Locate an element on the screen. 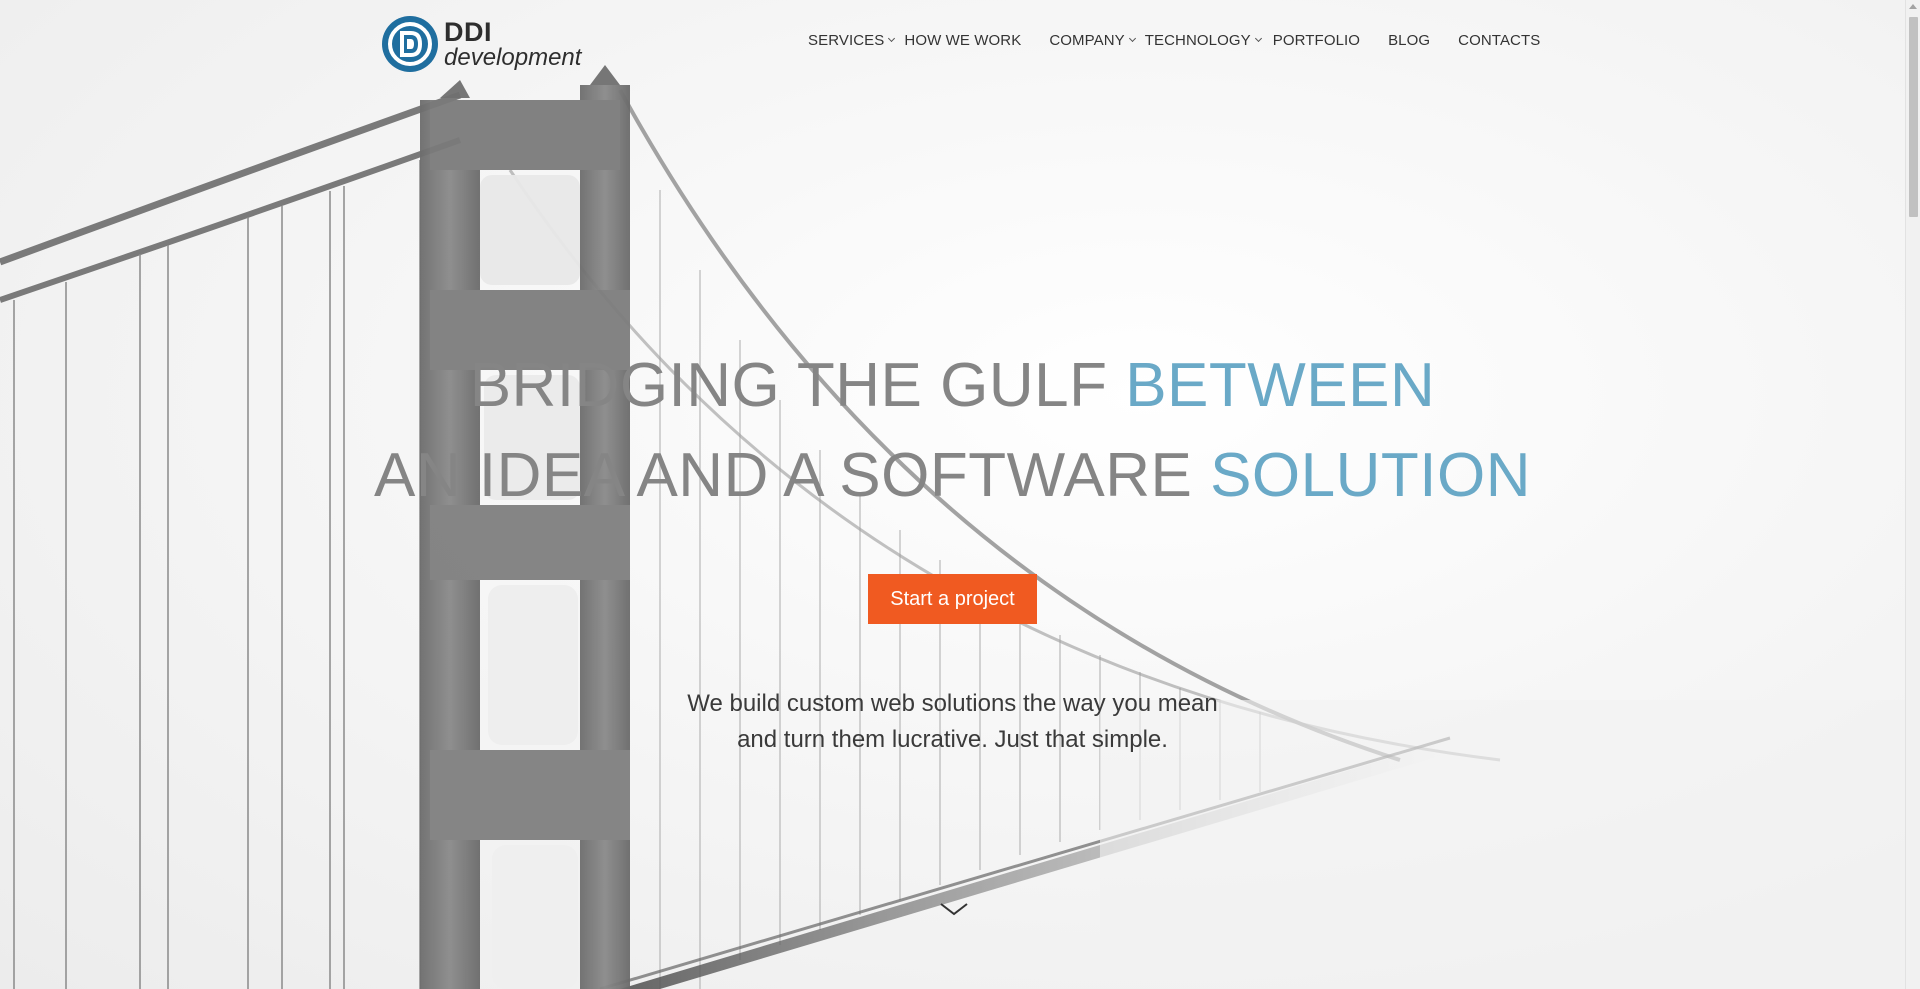 The width and height of the screenshot is (1920, 989). nav-item-label: PORTFOLIO is located at coordinates (1316, 40).